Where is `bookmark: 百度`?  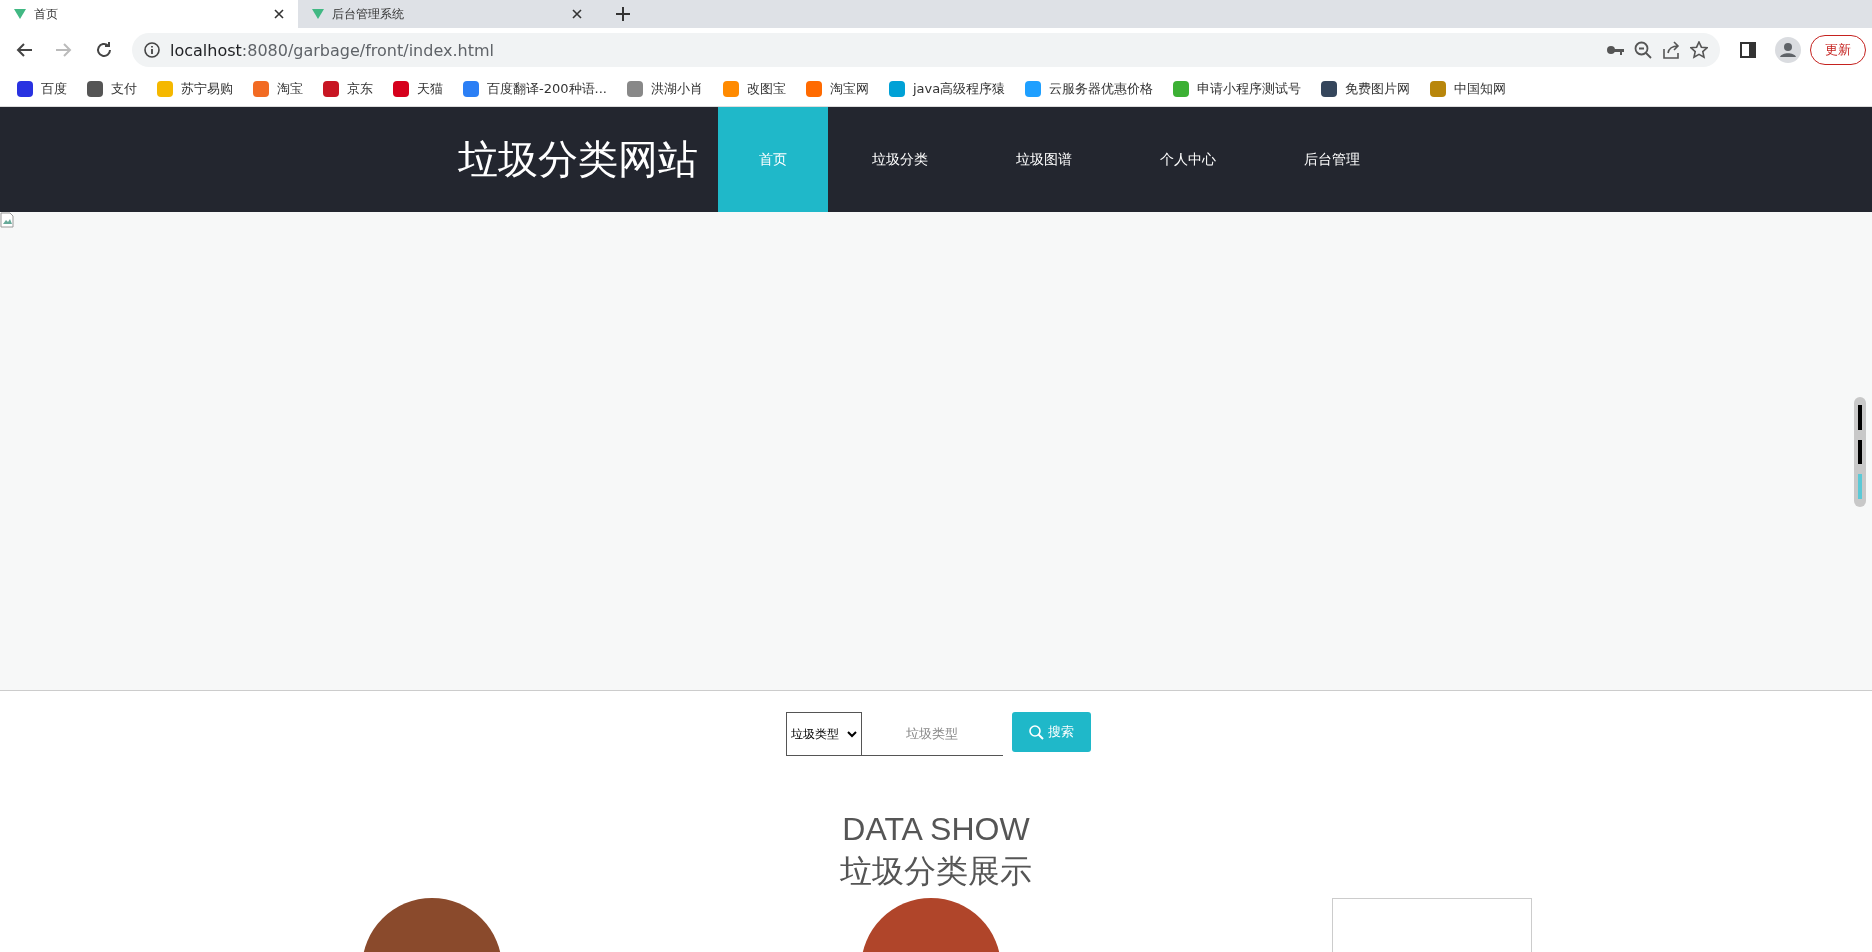 bookmark: 百度 is located at coordinates (42, 89).